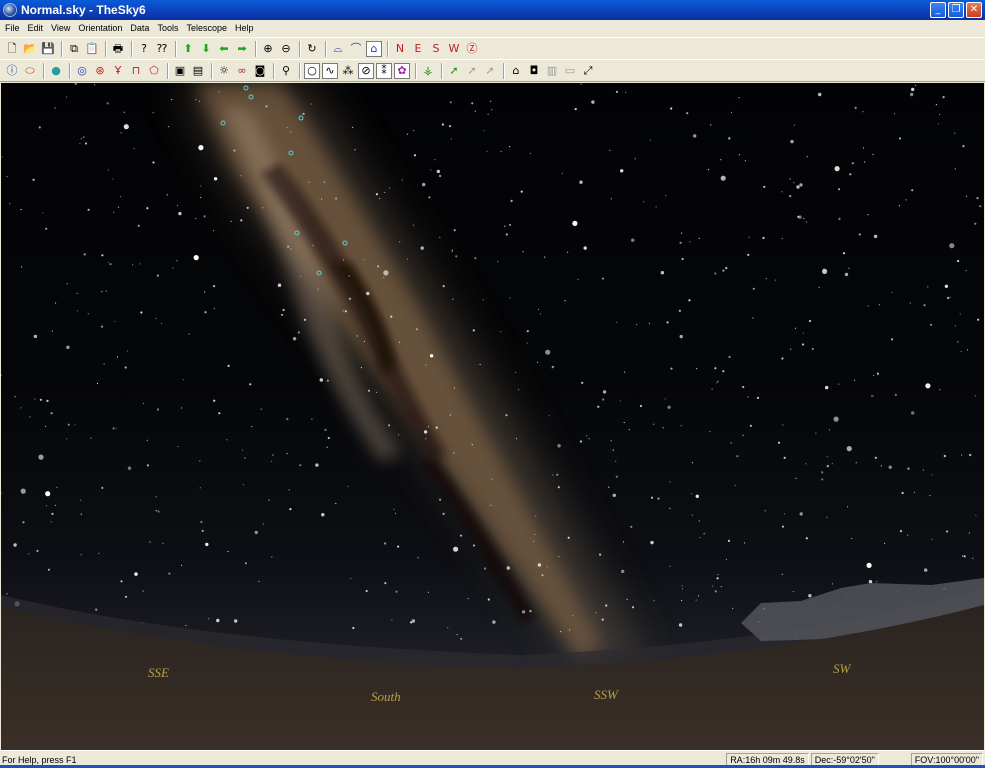 This screenshot has height=768, width=985. Describe the element at coordinates (144, 49) in the screenshot. I see `help-icon: ?` at that location.